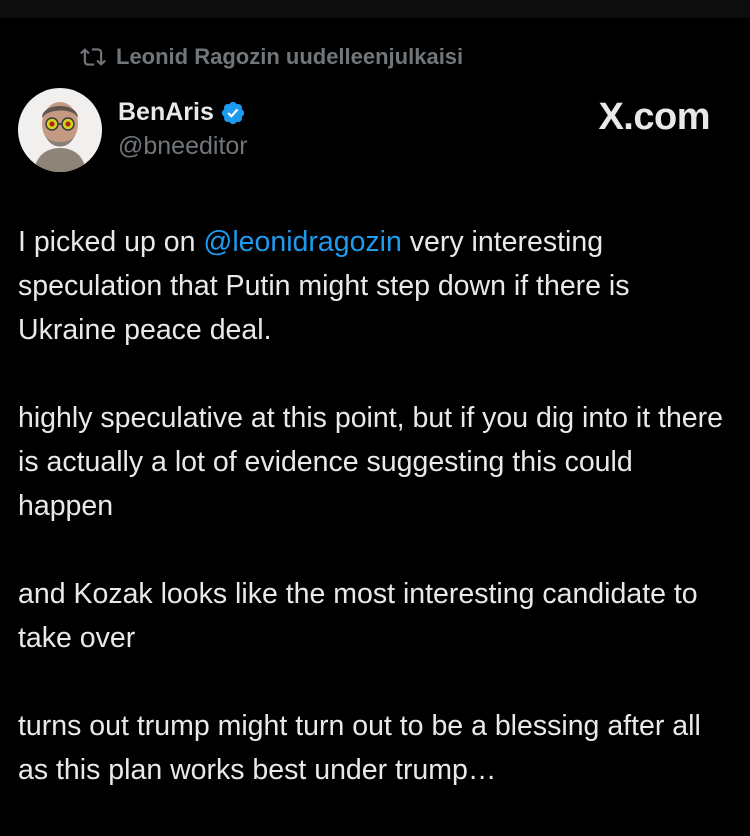 Image resolution: width=750 pixels, height=836 pixels. What do you see at coordinates (375, 9) in the screenshot?
I see `top-bar` at bounding box center [375, 9].